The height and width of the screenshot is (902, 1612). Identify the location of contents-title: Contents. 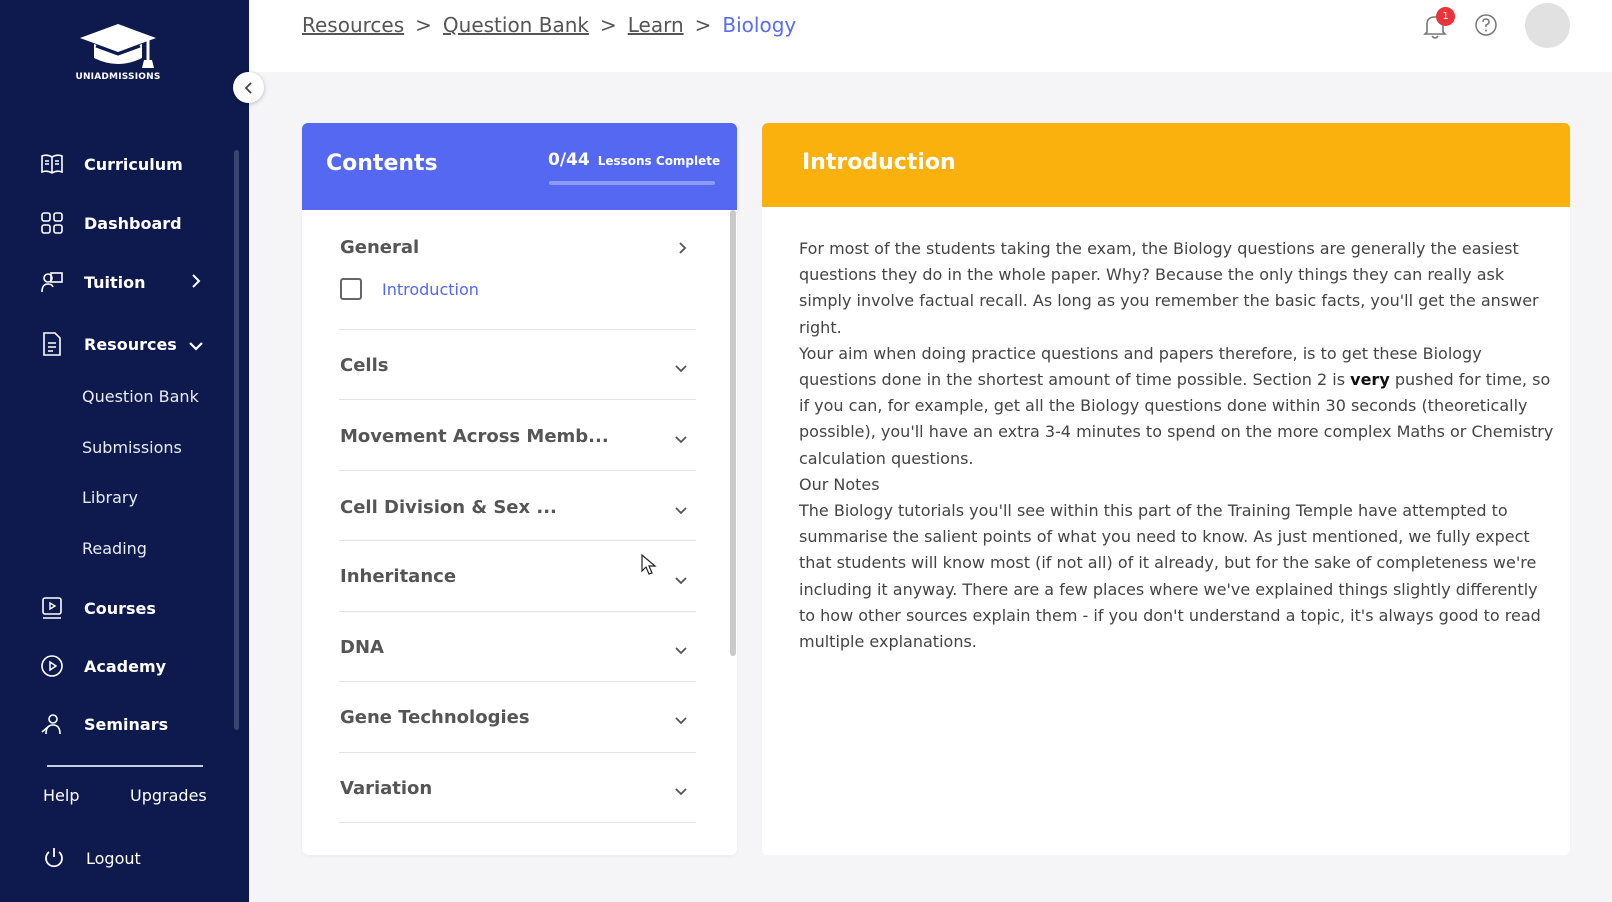
(382, 163).